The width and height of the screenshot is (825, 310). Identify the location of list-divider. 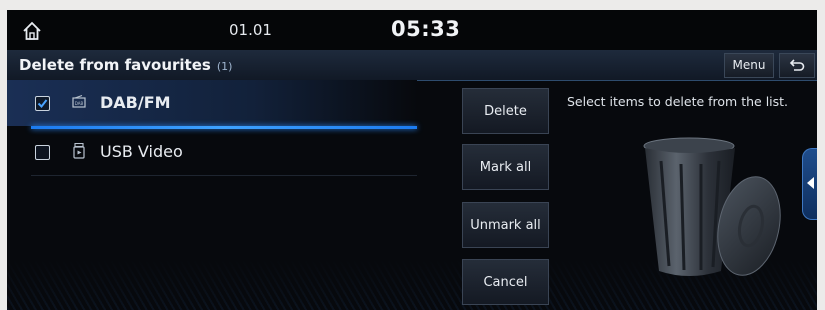
(224, 175).